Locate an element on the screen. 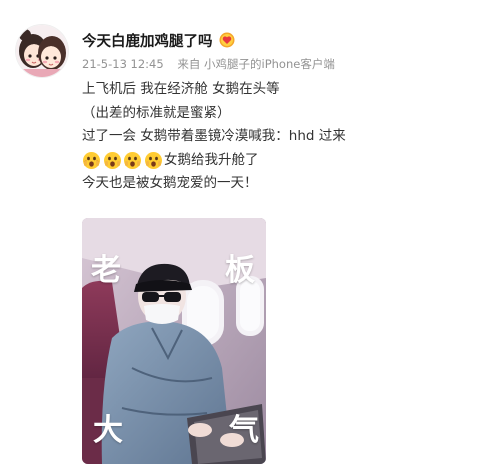 Image resolution: width=492 pixels, height=475 pixels. username-link: 今天白鹿加鸡腿了吗 is located at coordinates (147, 40).